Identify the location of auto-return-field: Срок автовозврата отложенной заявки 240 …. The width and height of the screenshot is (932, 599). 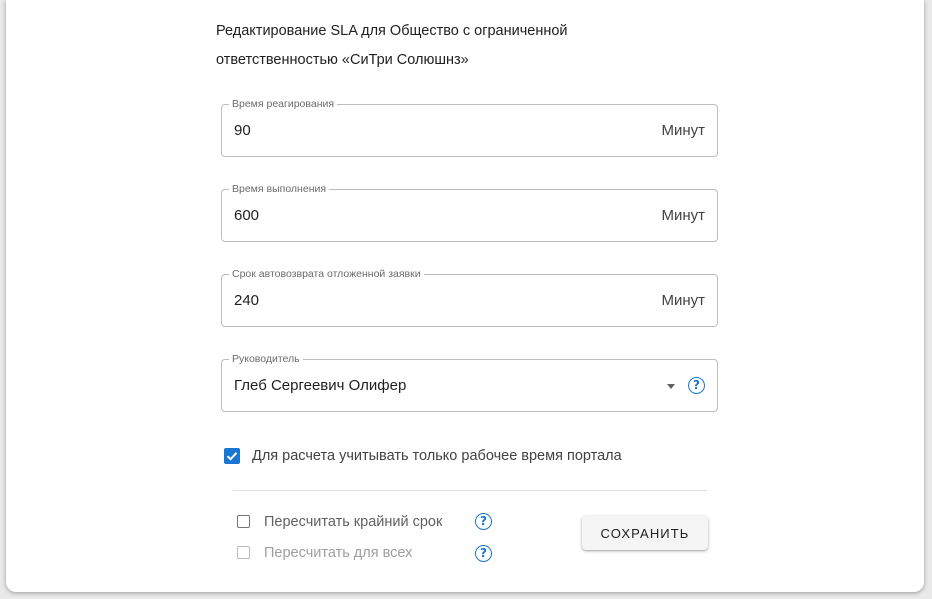
(469, 297).